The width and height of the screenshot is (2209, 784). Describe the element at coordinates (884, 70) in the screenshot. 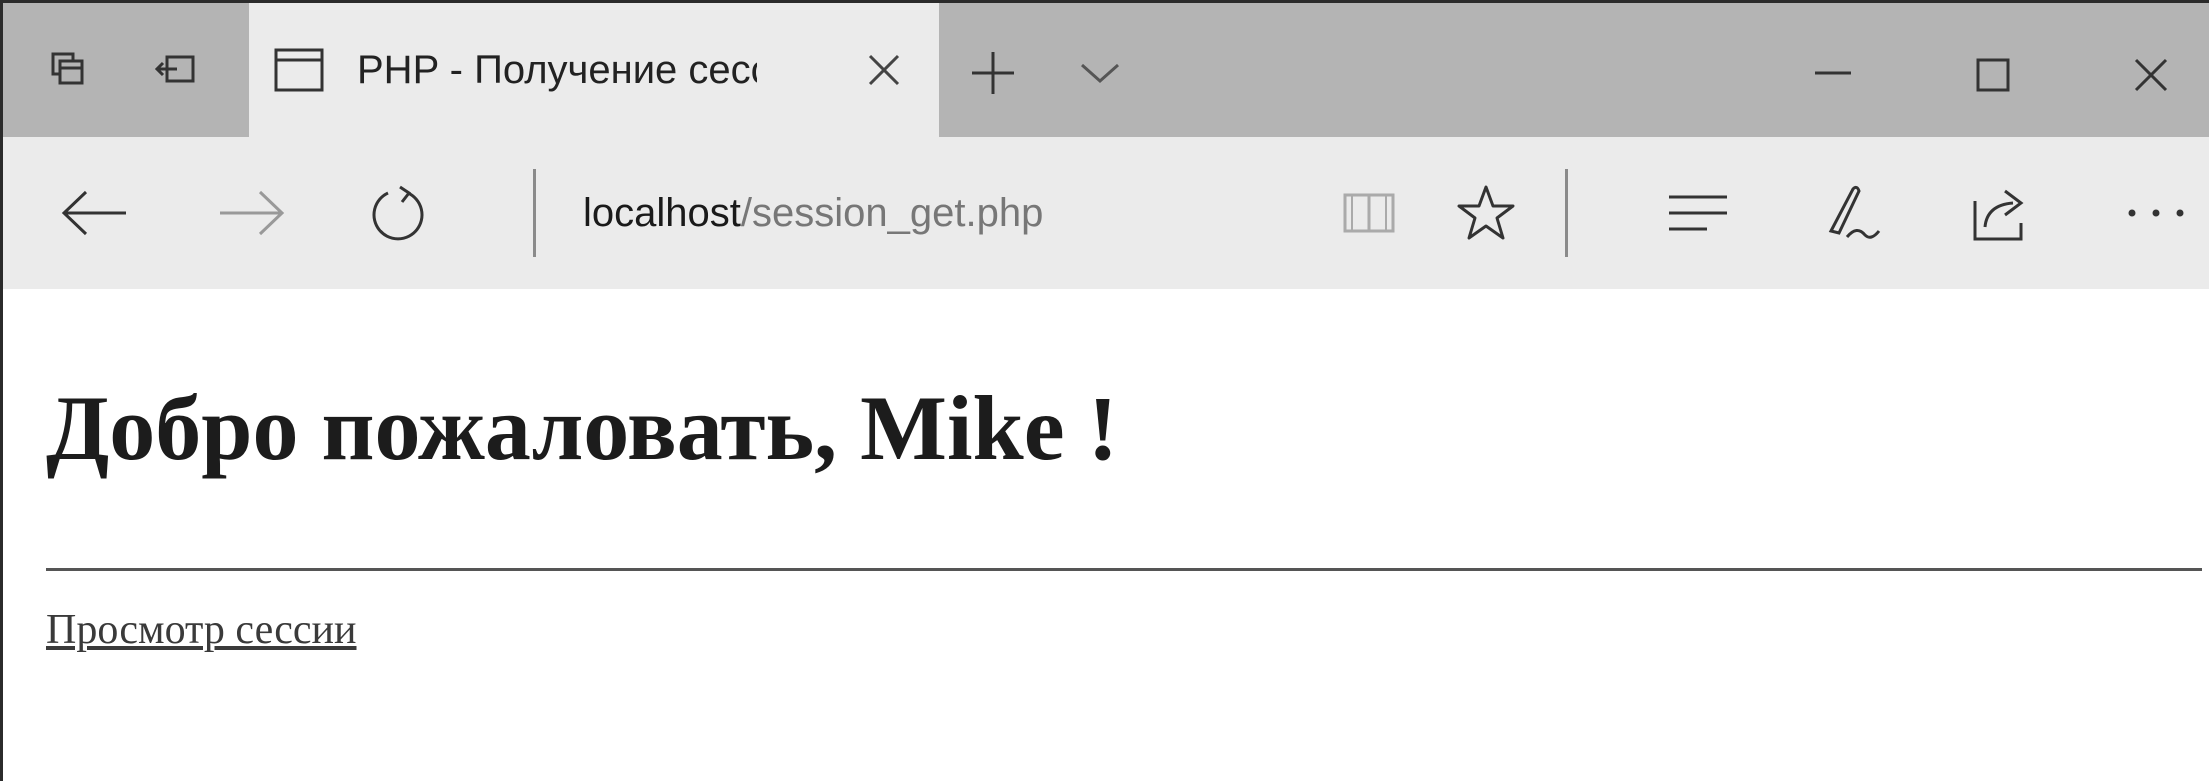

I see `tab-close-icon` at that location.